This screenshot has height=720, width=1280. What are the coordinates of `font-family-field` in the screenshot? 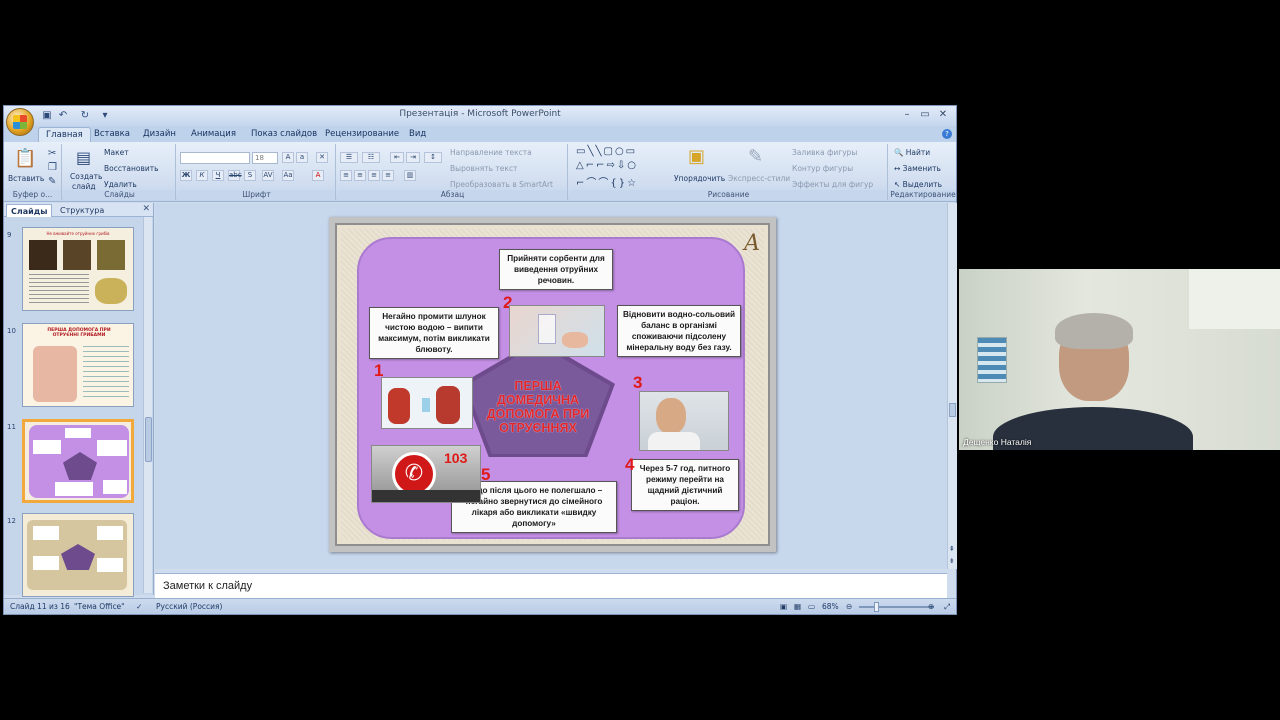 It's located at (215, 158).